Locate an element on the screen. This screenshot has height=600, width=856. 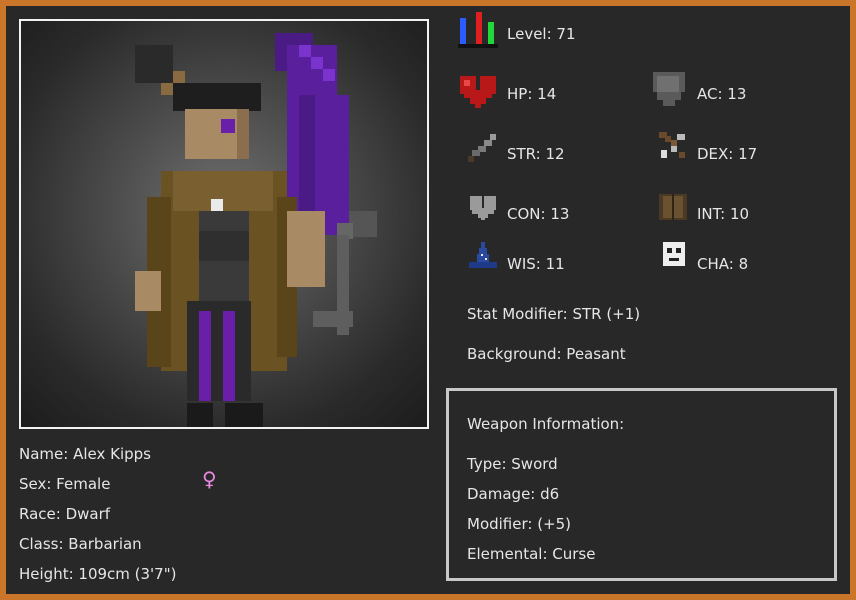
dex-label: DEX: 17 is located at coordinates (727, 154).